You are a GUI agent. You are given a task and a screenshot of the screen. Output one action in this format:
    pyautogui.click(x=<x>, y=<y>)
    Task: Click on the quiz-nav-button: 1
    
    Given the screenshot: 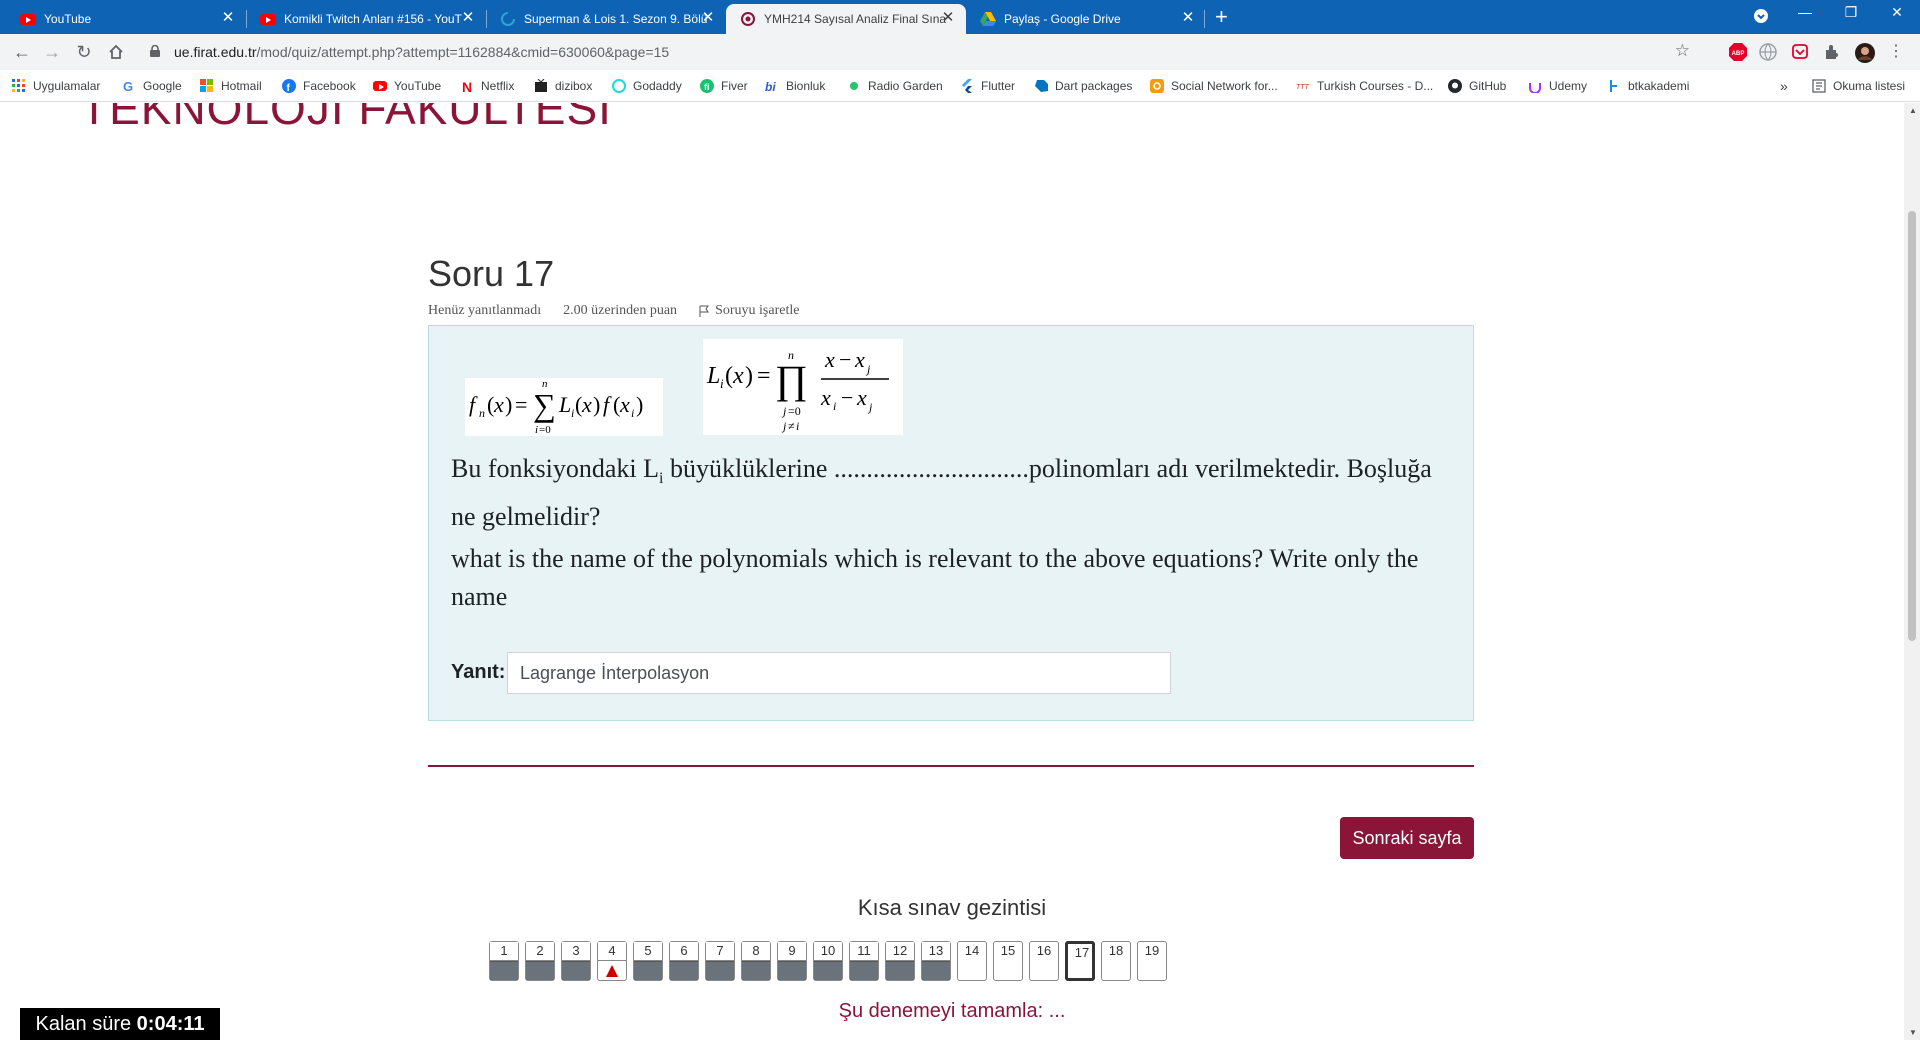 What is the action you would take?
    pyautogui.click(x=504, y=961)
    